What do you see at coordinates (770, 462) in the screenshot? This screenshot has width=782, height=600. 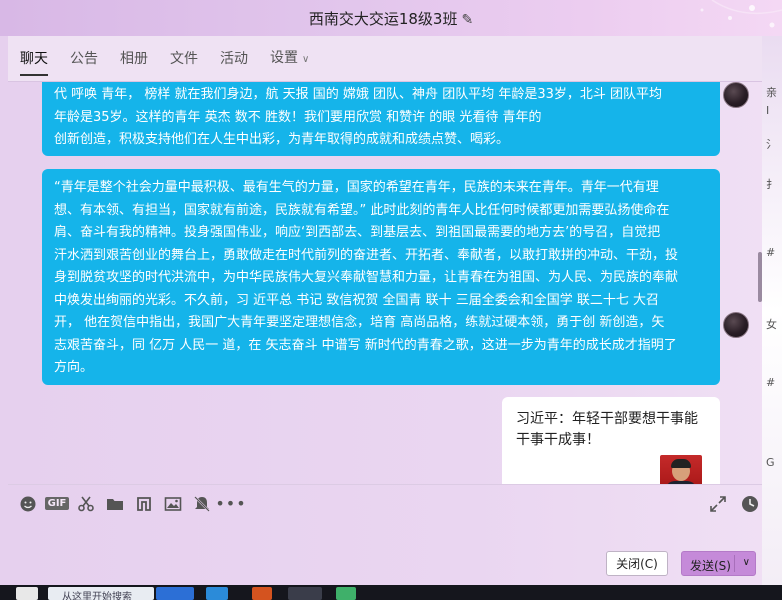 I see `side-char: G` at bounding box center [770, 462].